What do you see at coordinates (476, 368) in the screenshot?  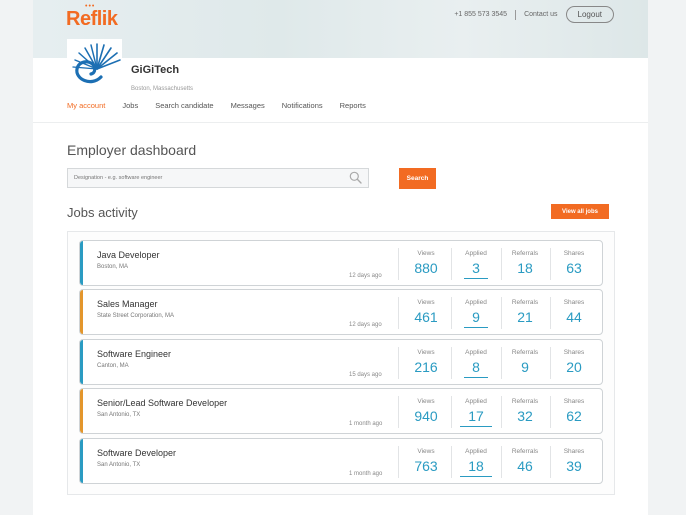 I see `applied-count: 8` at bounding box center [476, 368].